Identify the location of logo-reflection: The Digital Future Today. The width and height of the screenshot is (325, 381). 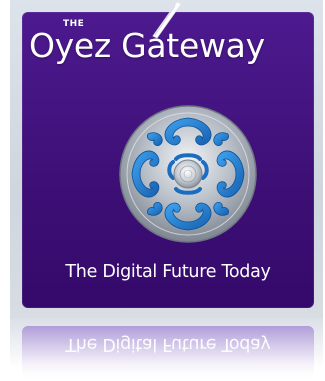
(168, 353).